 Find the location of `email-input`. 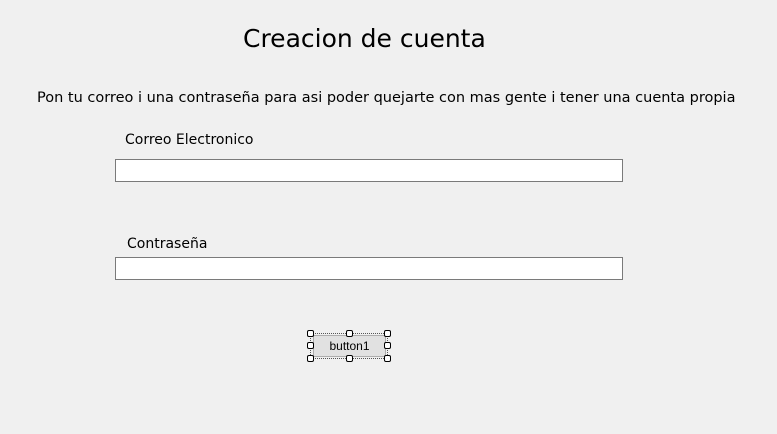

email-input is located at coordinates (369, 170).